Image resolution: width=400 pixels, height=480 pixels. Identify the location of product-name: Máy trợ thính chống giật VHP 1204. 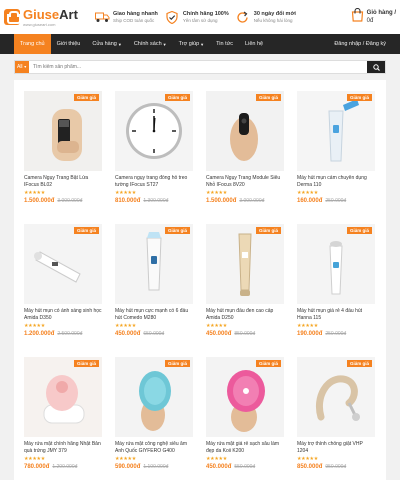
(336, 447).